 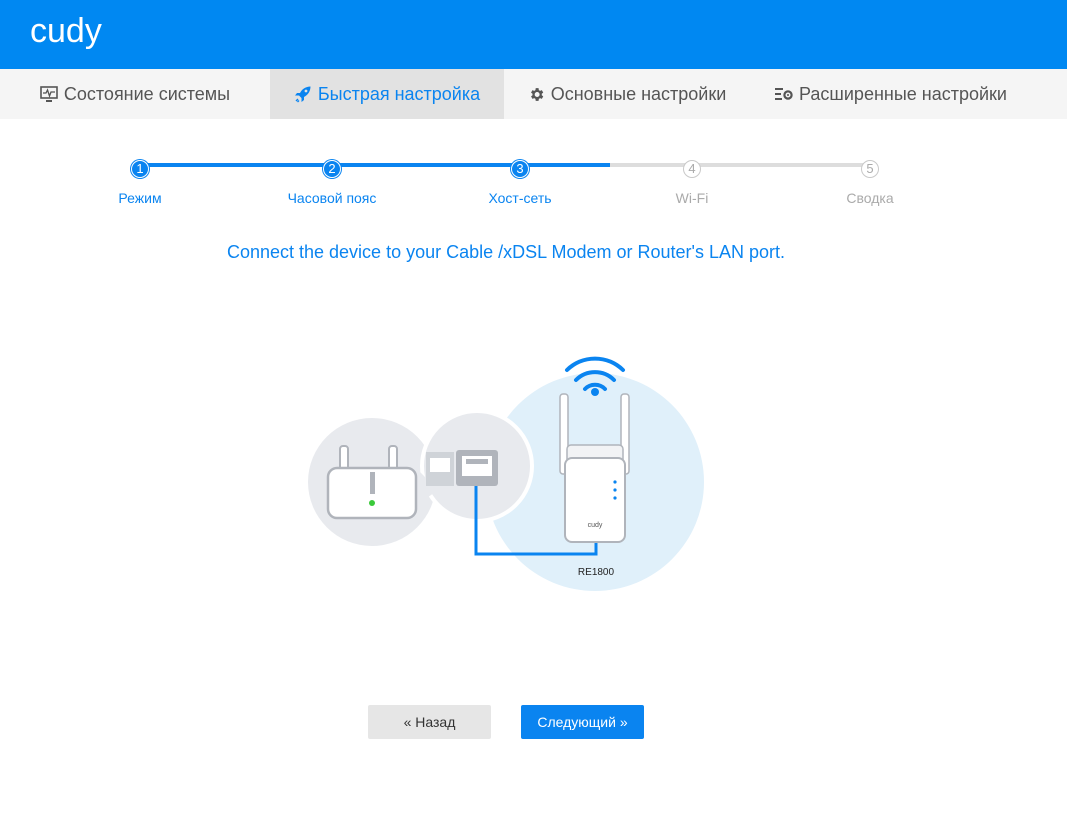 I want to click on step-1-dot: 1, so click(x=140, y=169).